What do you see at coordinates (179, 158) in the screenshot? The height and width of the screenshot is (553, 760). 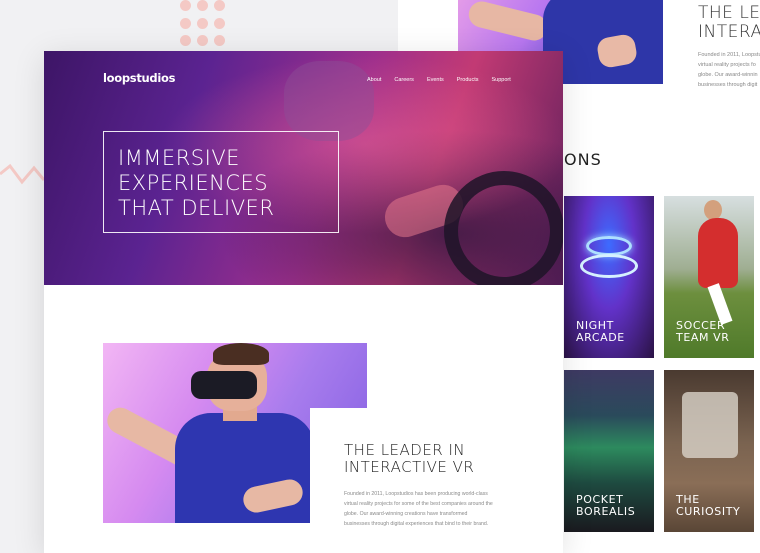 I see `hero-title-line: IMMERSIVE` at bounding box center [179, 158].